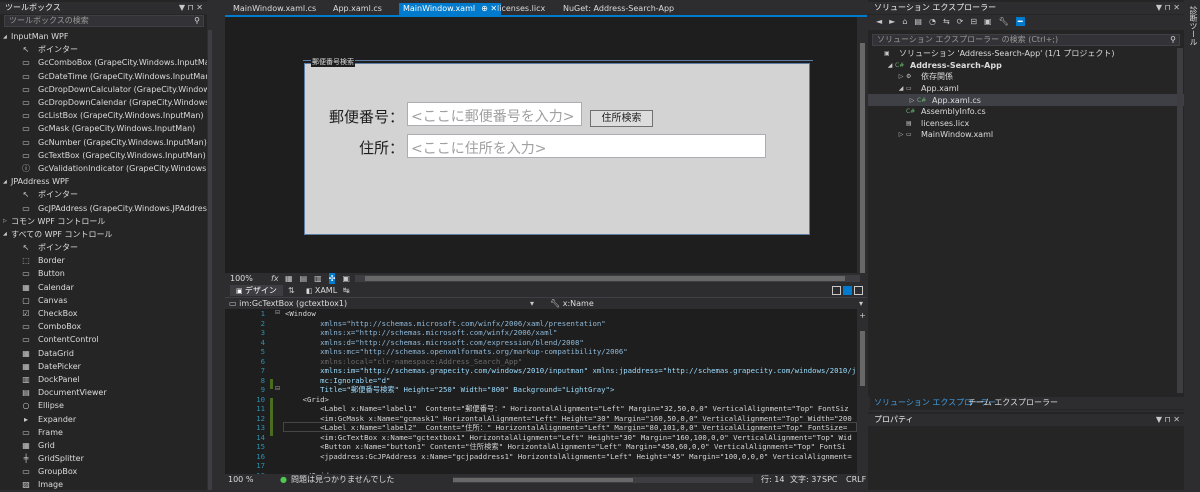  I want to click on tab-design: ▣ デザイン, so click(256, 290).